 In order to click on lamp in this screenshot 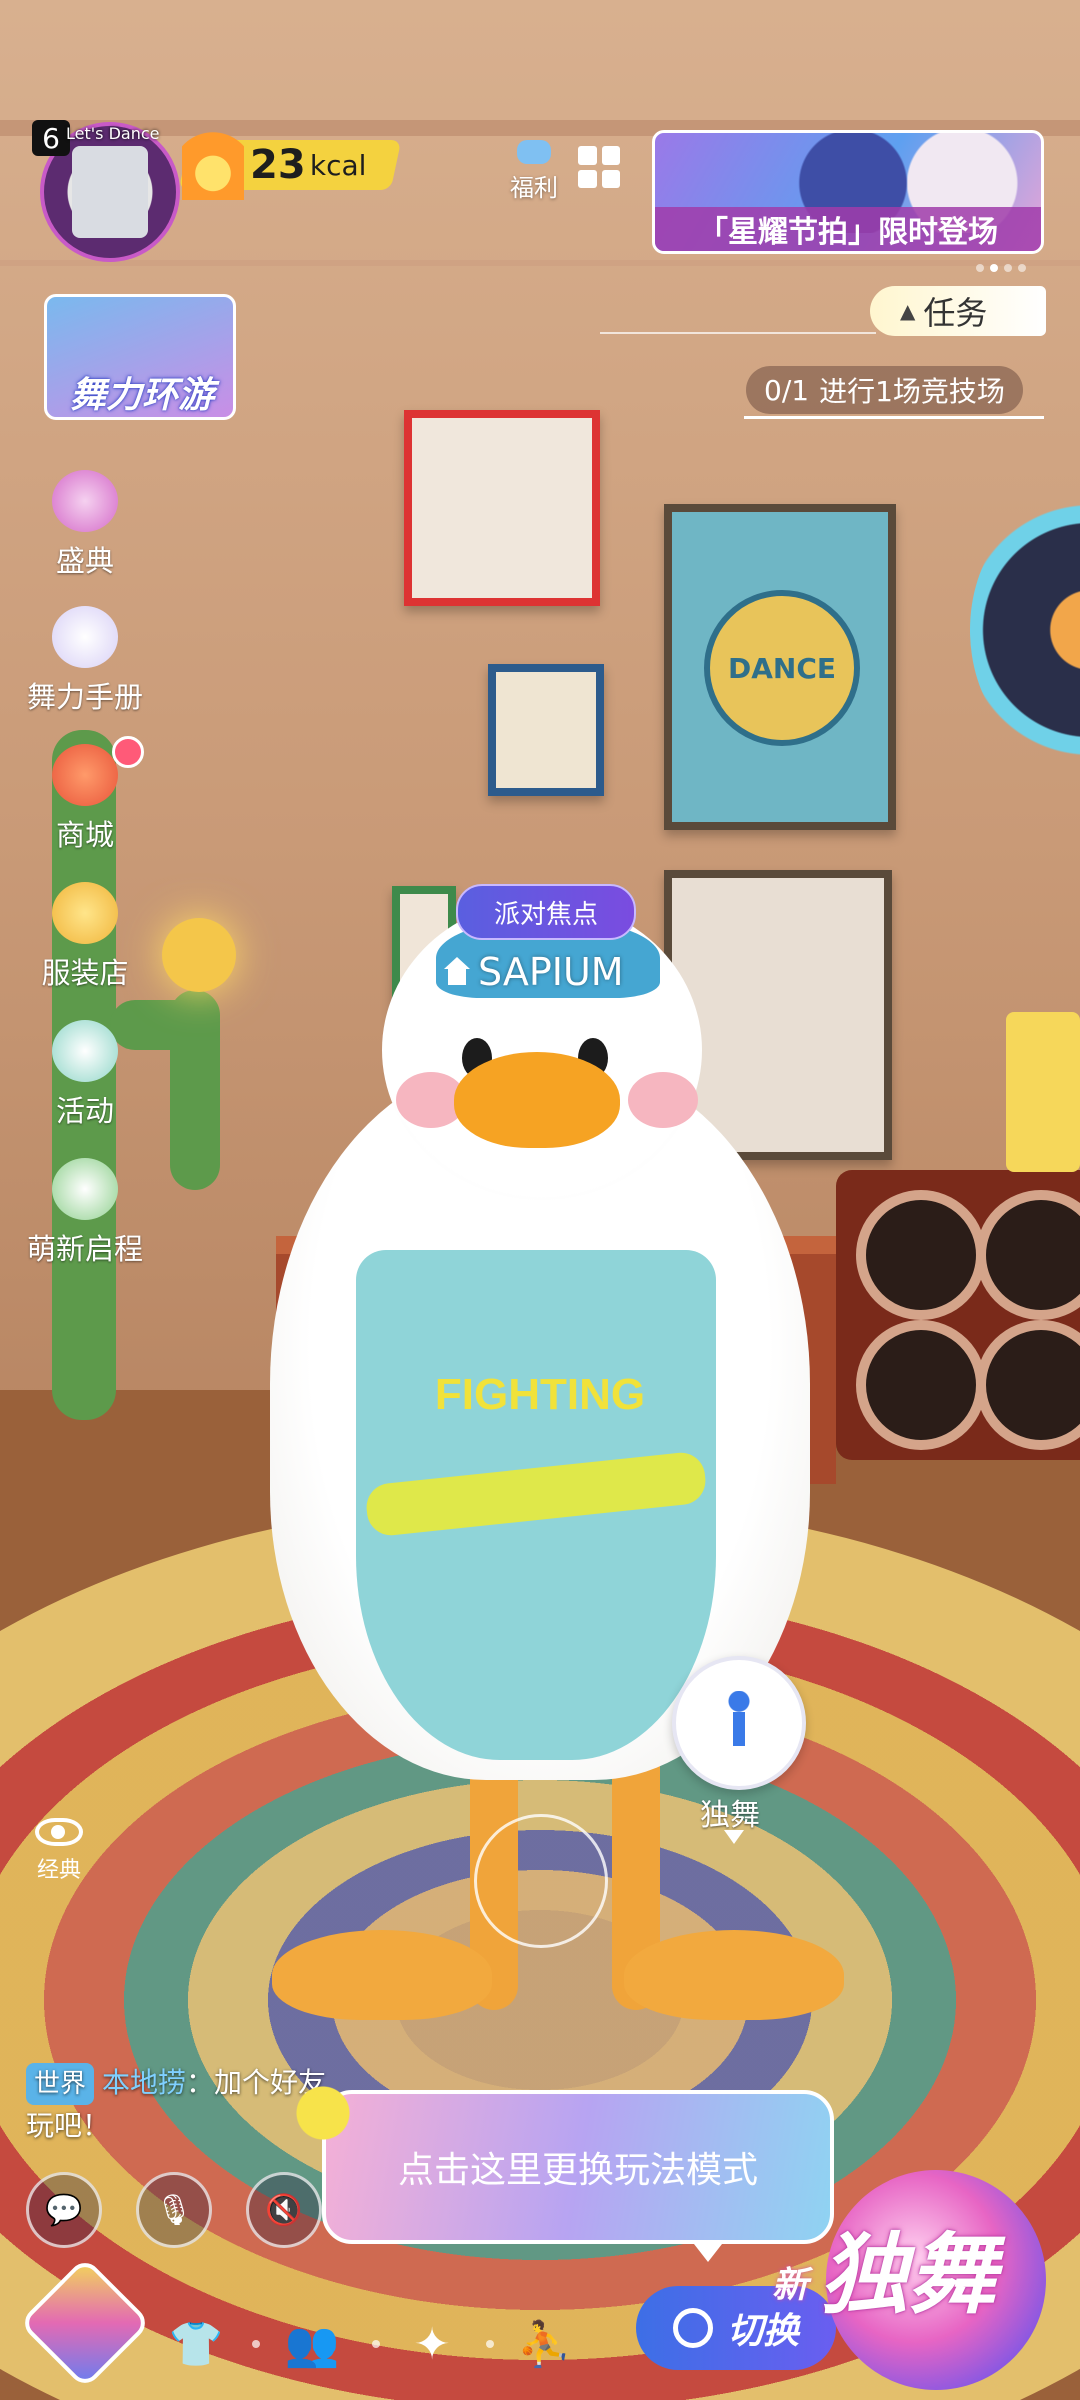, I will do `click(1043, 1092)`.